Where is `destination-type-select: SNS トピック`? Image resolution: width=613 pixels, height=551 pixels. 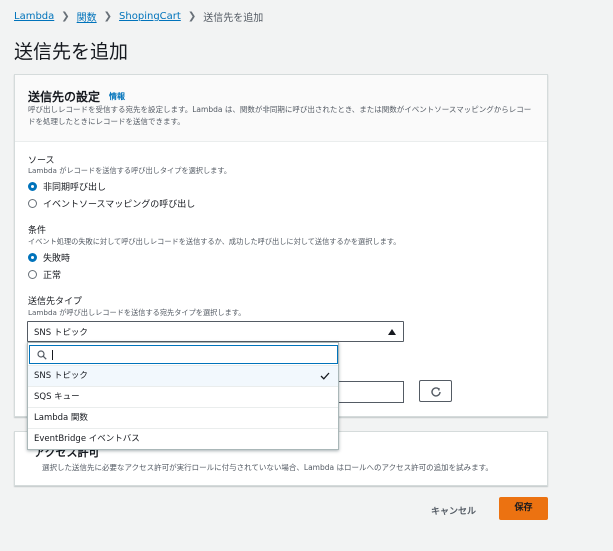 destination-type-select: SNS トピック is located at coordinates (215, 331).